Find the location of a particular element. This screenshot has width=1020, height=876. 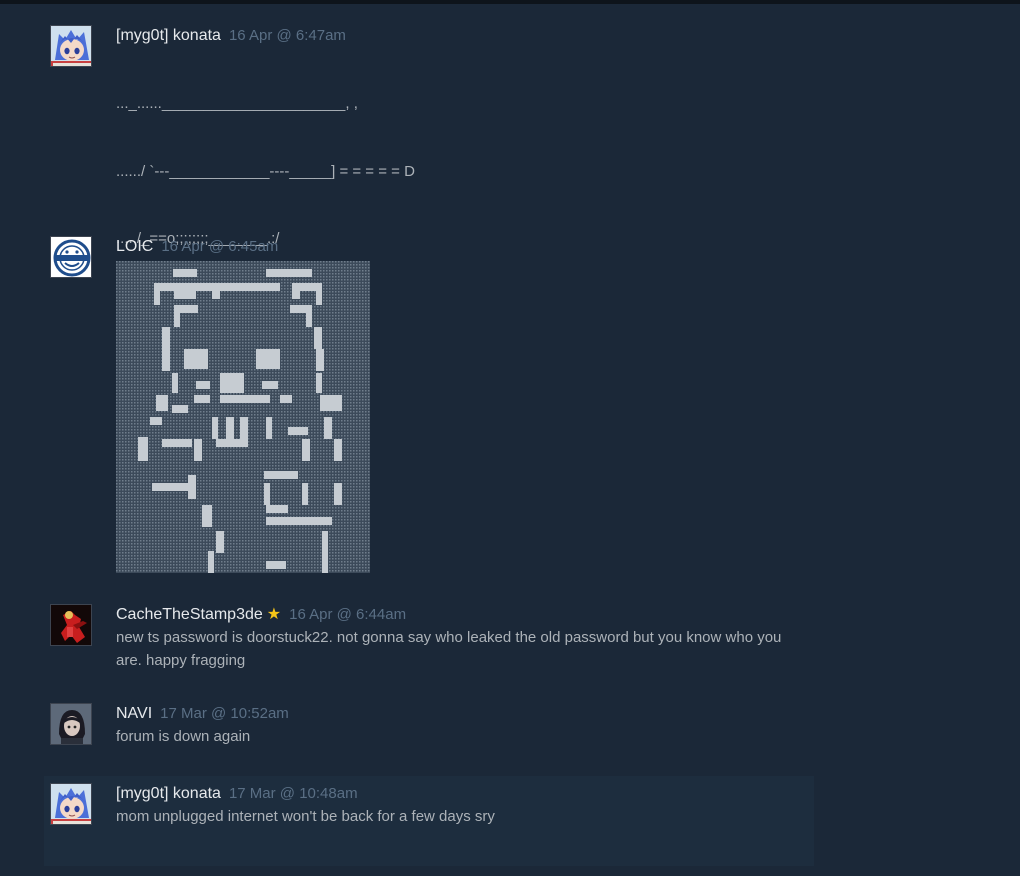

timestamp: 17 Mar @ 10:48am is located at coordinates (293, 793).